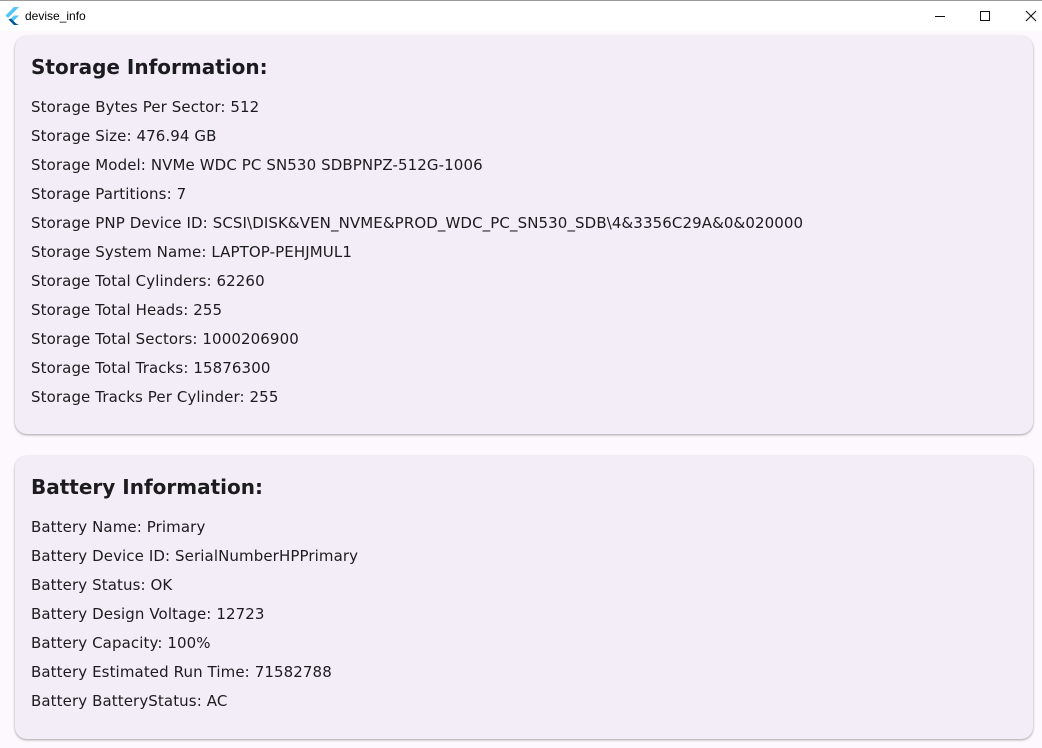 This screenshot has height=748, width=1042. Describe the element at coordinates (1031, 16) in the screenshot. I see `close-icon` at that location.